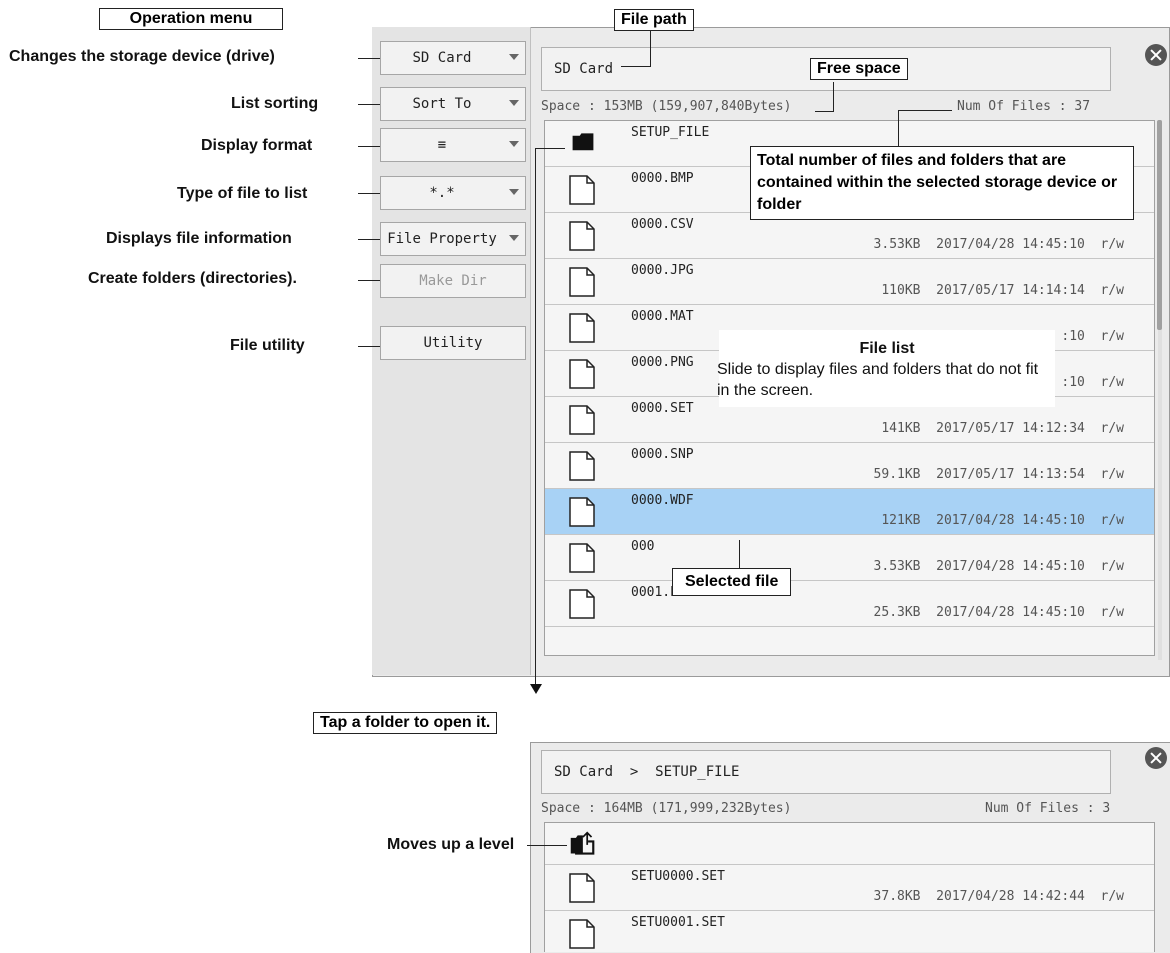 The height and width of the screenshot is (953, 1170). What do you see at coordinates (453, 145) in the screenshot?
I see `display-format-button: ≡` at bounding box center [453, 145].